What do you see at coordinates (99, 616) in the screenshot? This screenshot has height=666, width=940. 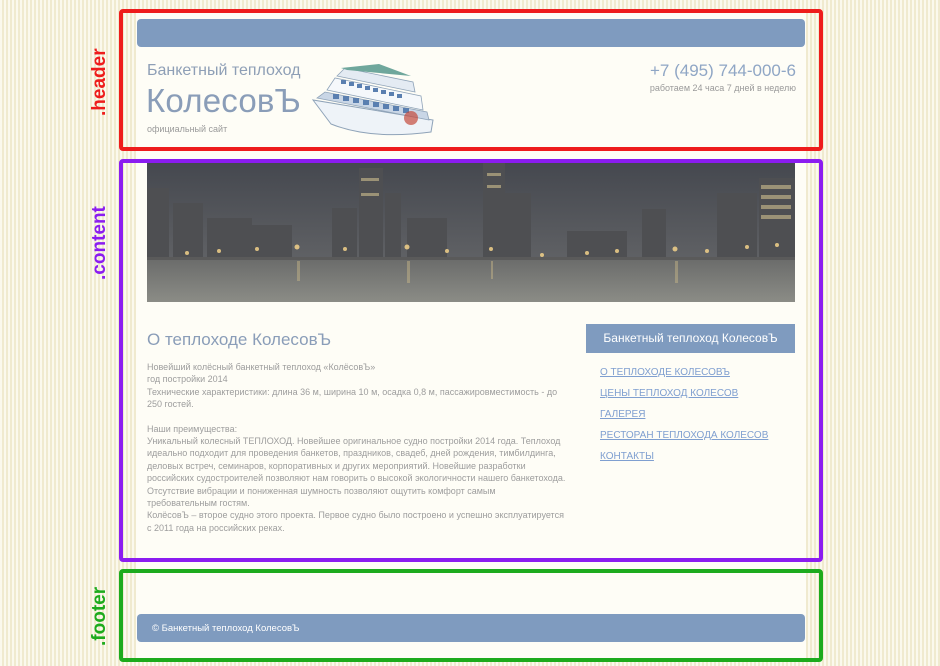 I see `footer-annotation-label: .footer` at bounding box center [99, 616].